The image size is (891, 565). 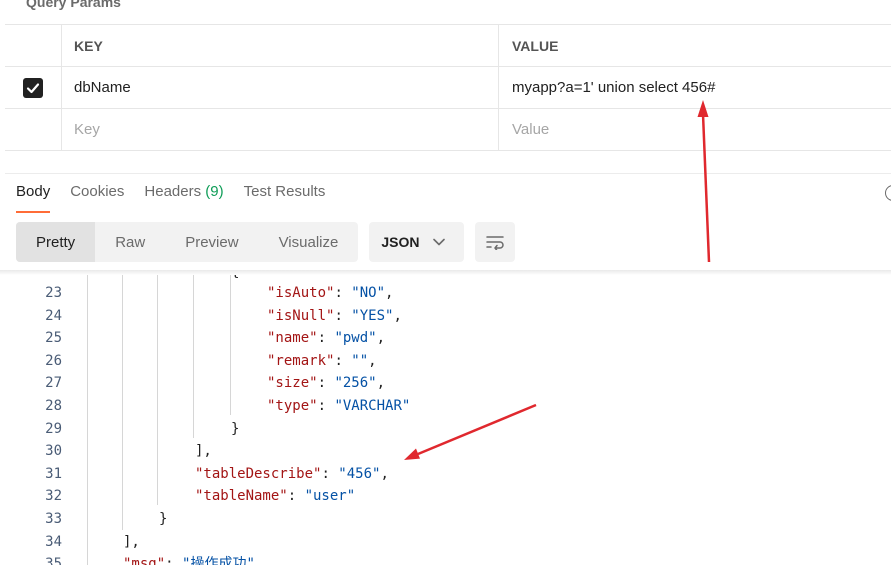 I want to click on format-dropdown-label: JSON, so click(x=400, y=242).